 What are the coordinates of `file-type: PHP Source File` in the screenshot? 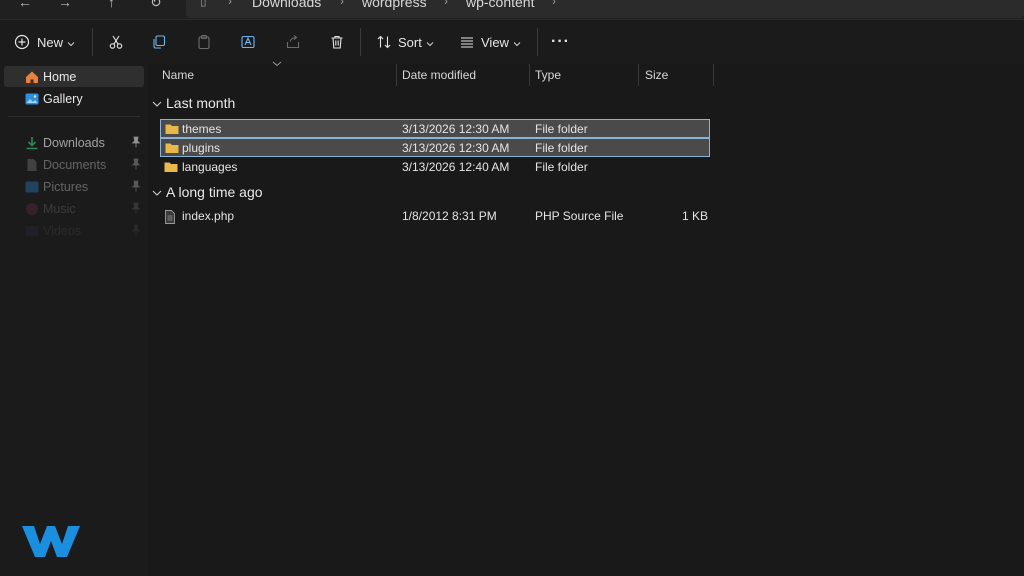 It's located at (579, 216).